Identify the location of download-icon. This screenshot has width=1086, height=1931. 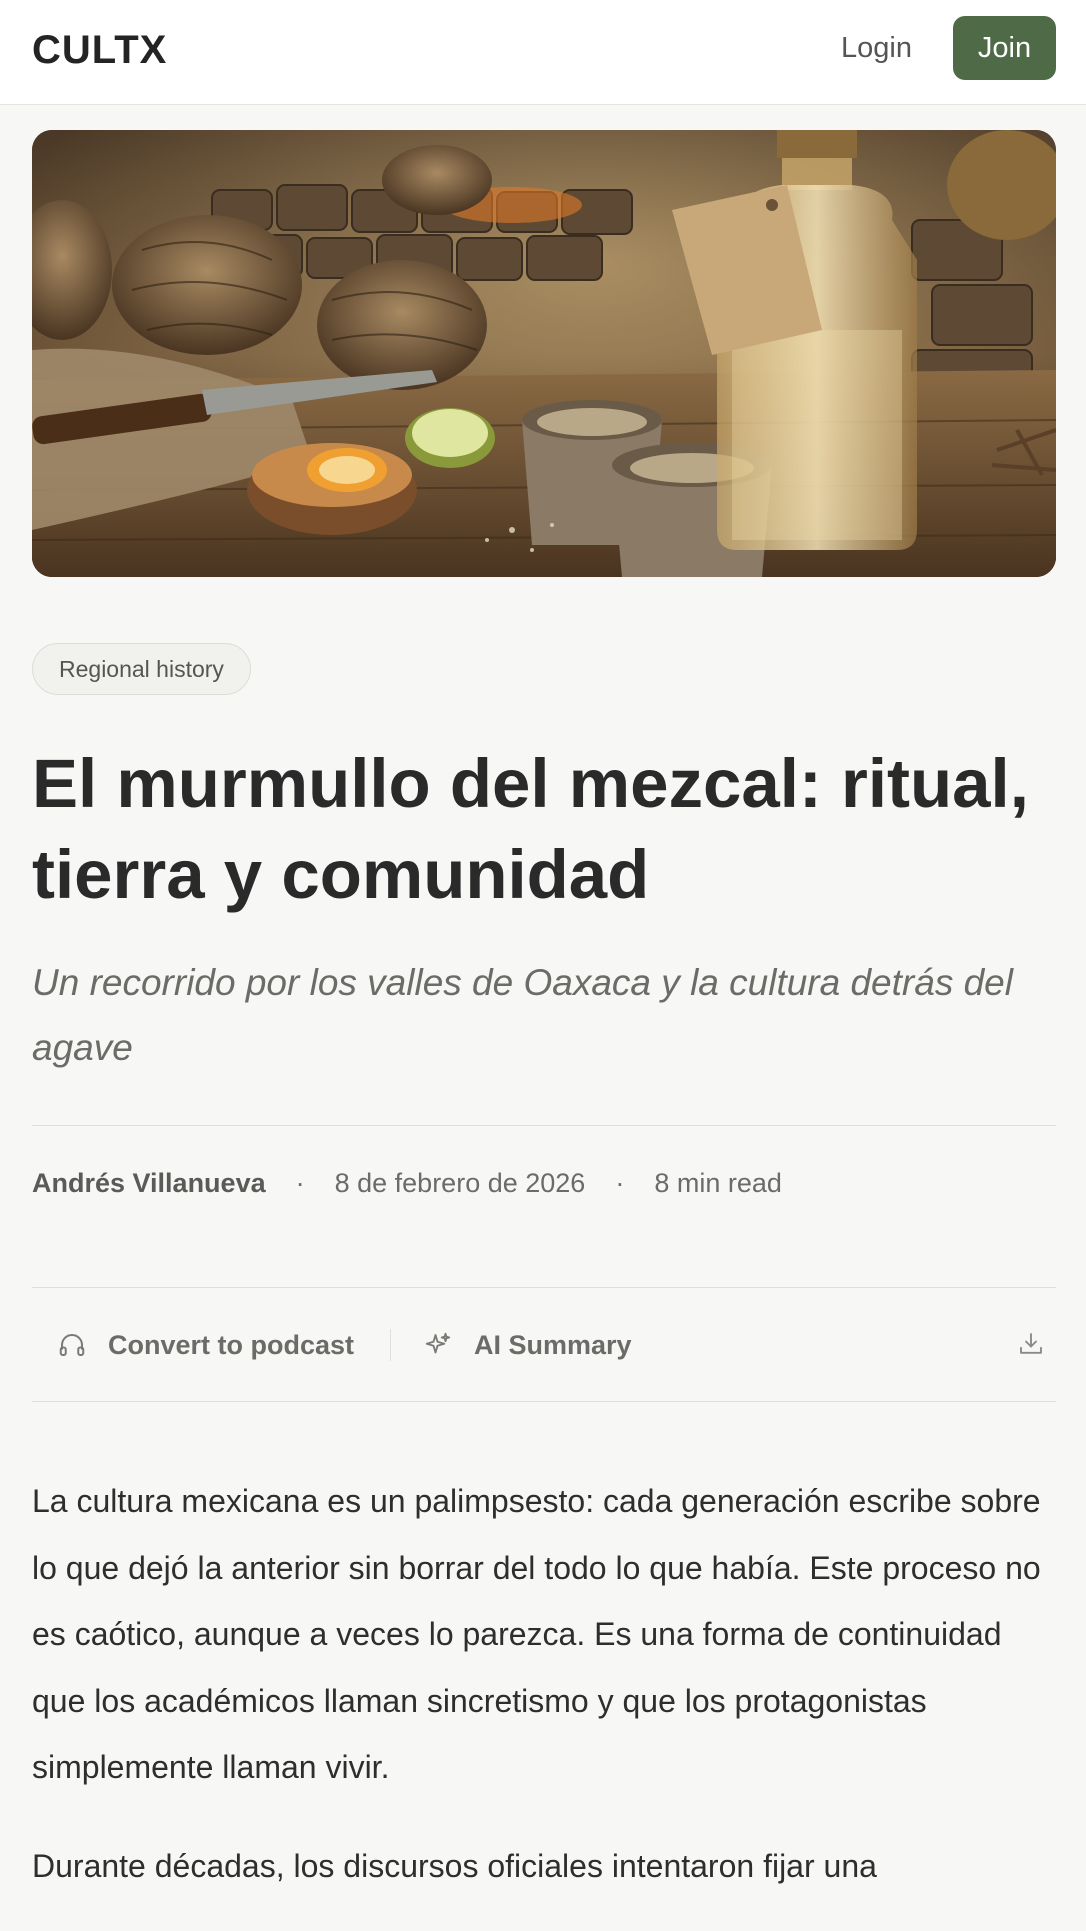
(1031, 1343).